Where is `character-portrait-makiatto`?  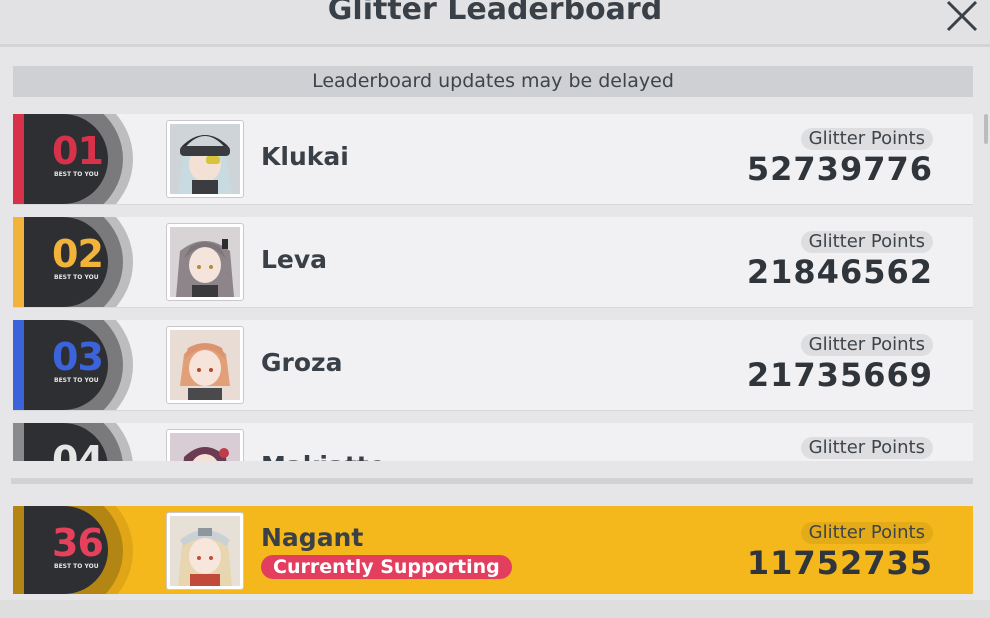
character-portrait-makiatto is located at coordinates (205, 447).